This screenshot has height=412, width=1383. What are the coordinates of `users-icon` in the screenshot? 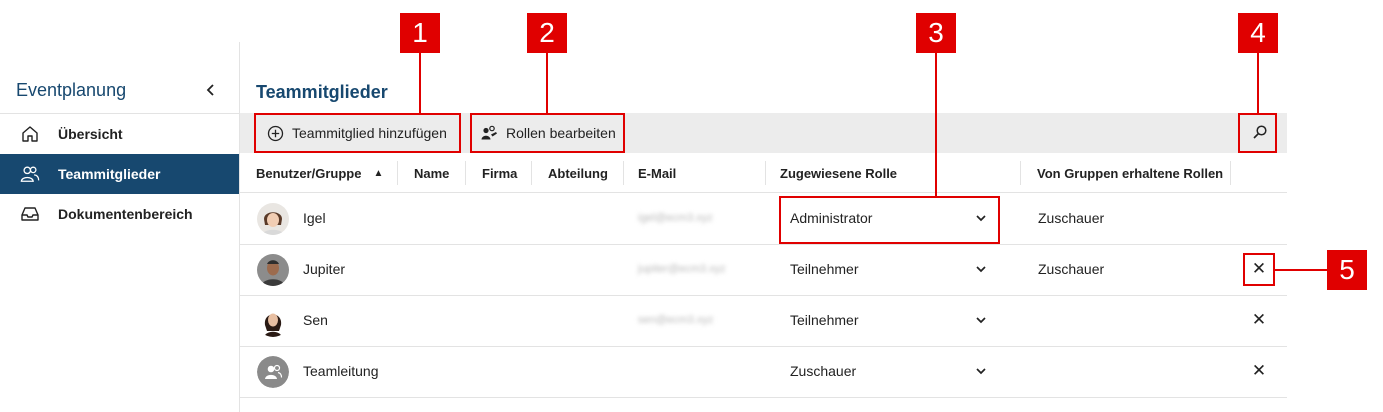 It's located at (30, 174).